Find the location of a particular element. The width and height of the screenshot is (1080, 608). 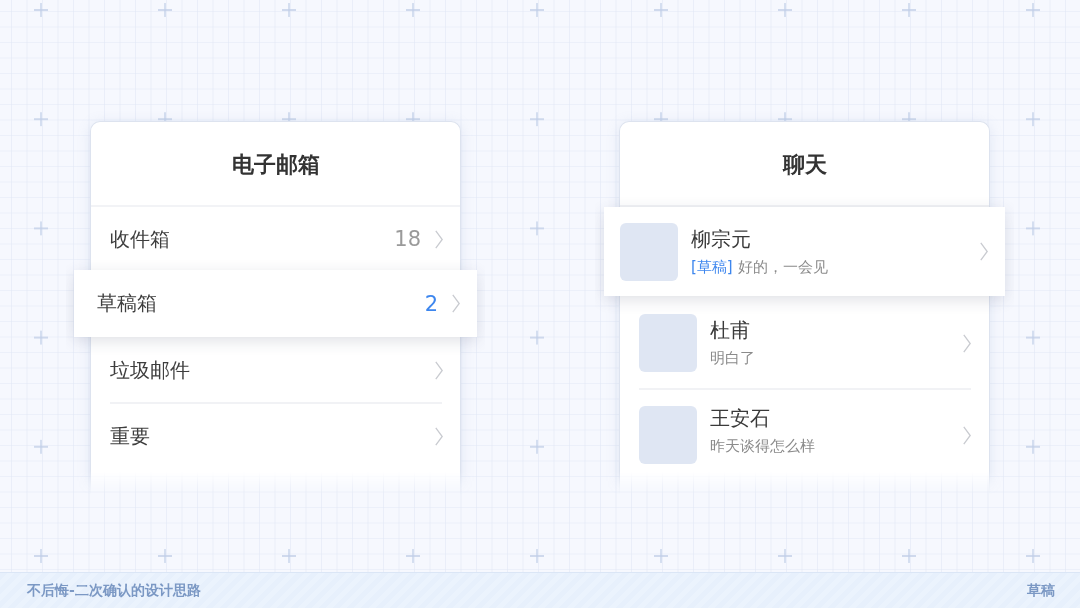

folder-label: 收件箱 is located at coordinates (140, 239).